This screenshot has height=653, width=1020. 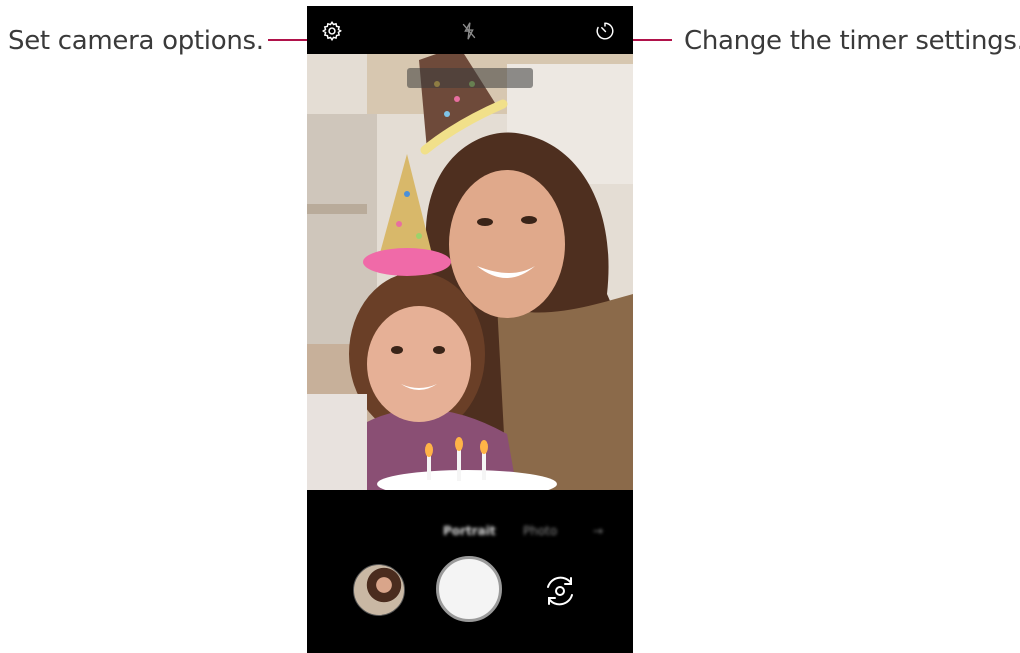 I want to click on mode-portrait: Portrait, so click(x=469, y=531).